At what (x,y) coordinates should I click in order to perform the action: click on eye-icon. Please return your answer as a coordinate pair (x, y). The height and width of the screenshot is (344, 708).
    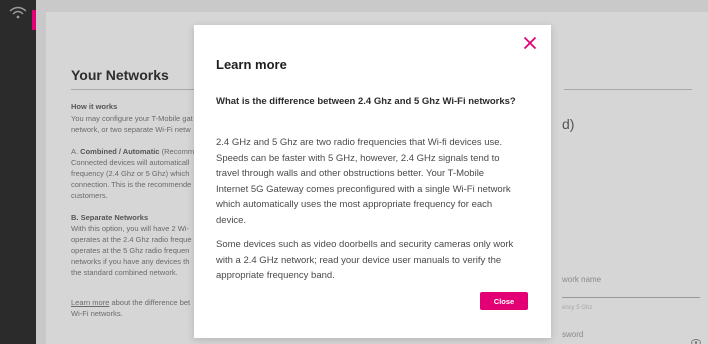
    Looking at the image, I should click on (696, 341).